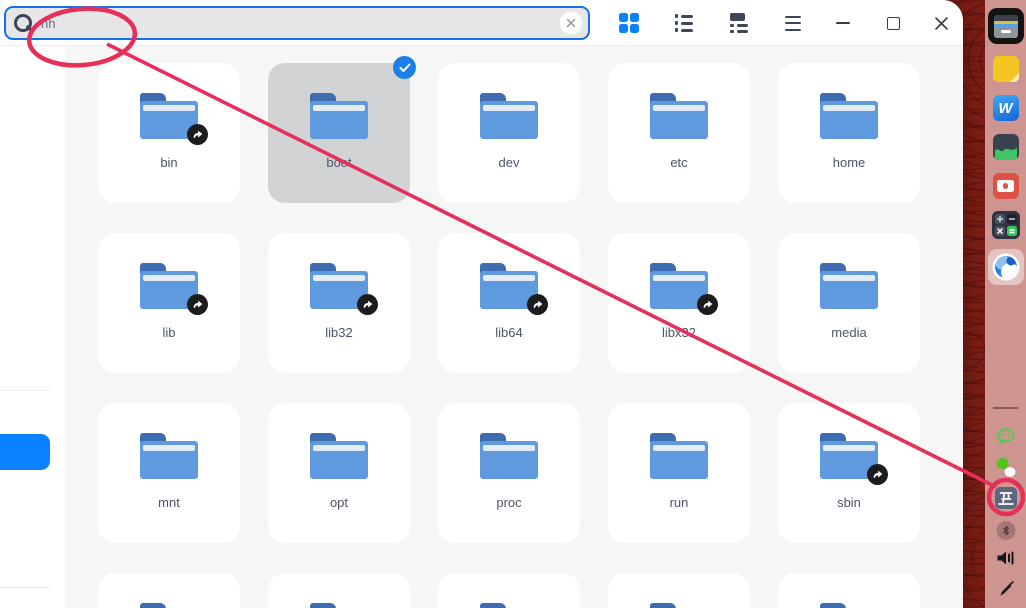 This screenshot has height=608, width=1026. I want to click on multiply-key-icon, so click(999, 231).